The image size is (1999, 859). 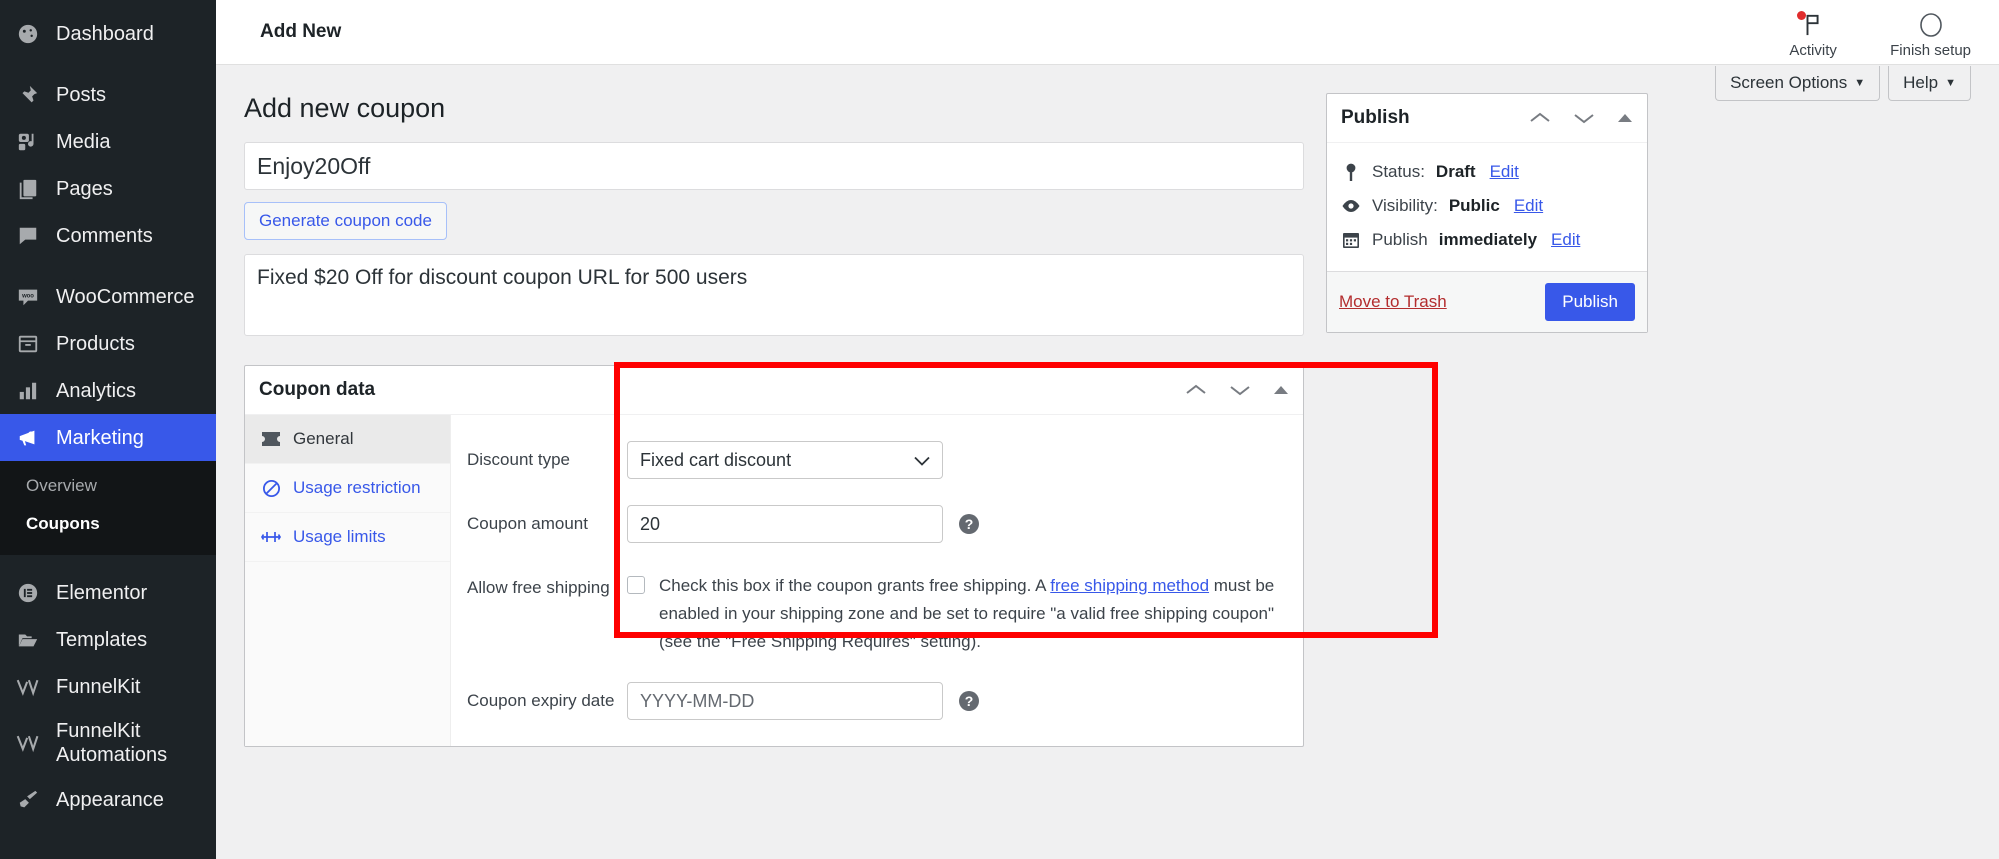 I want to click on calendar-icon, so click(x=1351, y=240).